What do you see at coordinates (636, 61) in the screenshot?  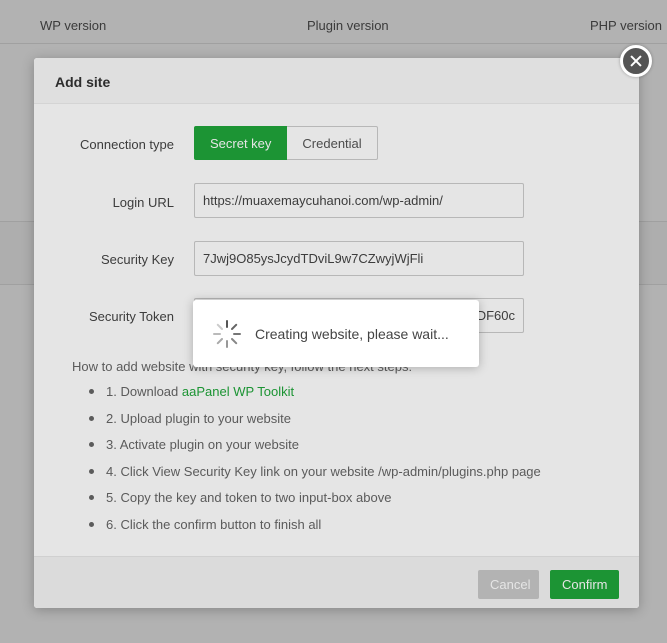 I see `close-icon` at bounding box center [636, 61].